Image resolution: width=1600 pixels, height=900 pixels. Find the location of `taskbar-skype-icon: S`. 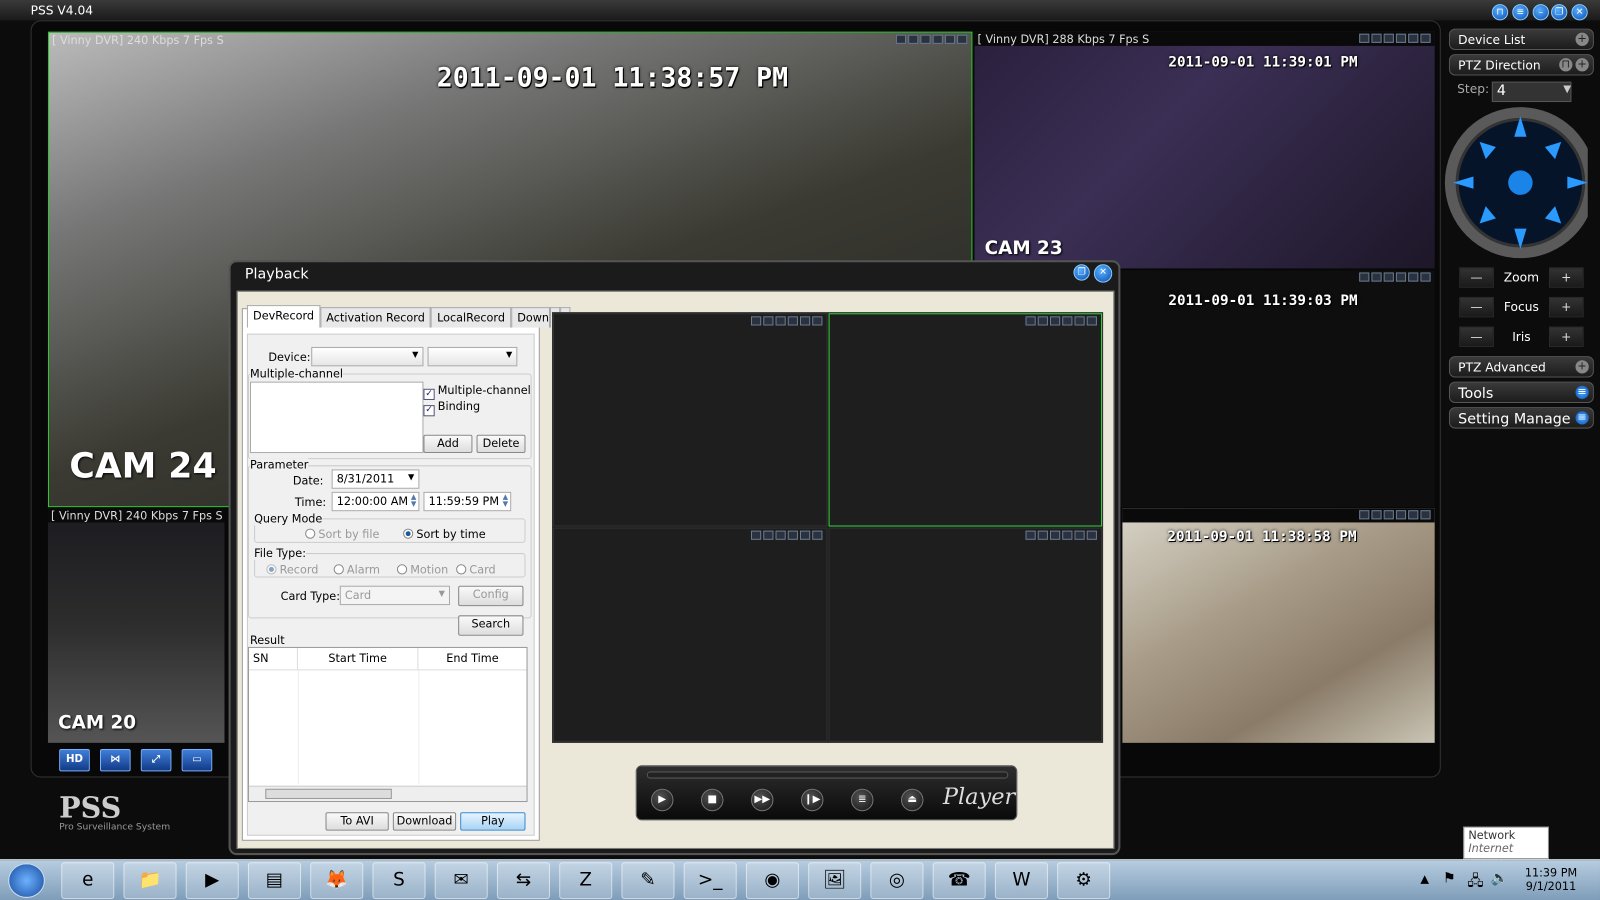

taskbar-skype-icon: S is located at coordinates (399, 880).